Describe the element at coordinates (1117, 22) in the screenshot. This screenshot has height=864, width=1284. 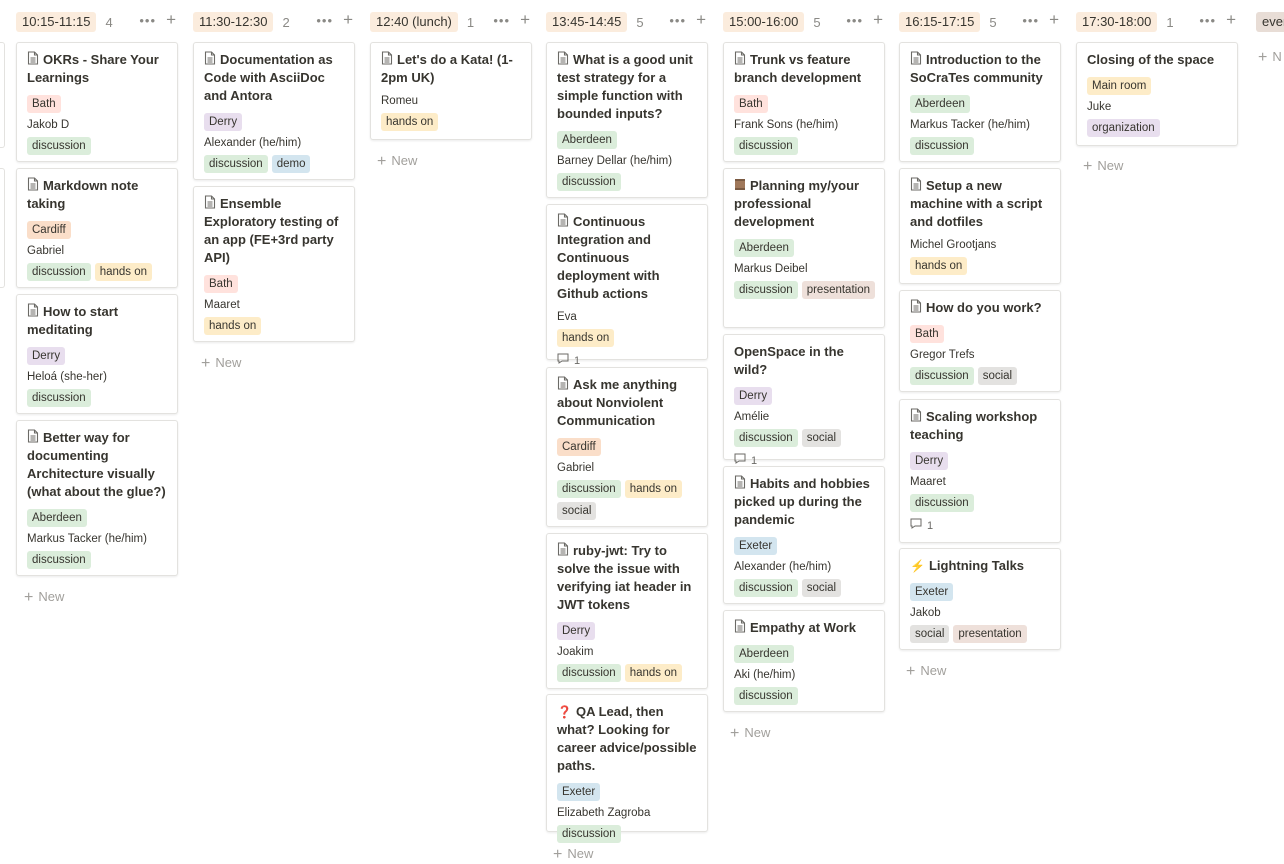
I see `column-title: 17:30-18:00` at that location.